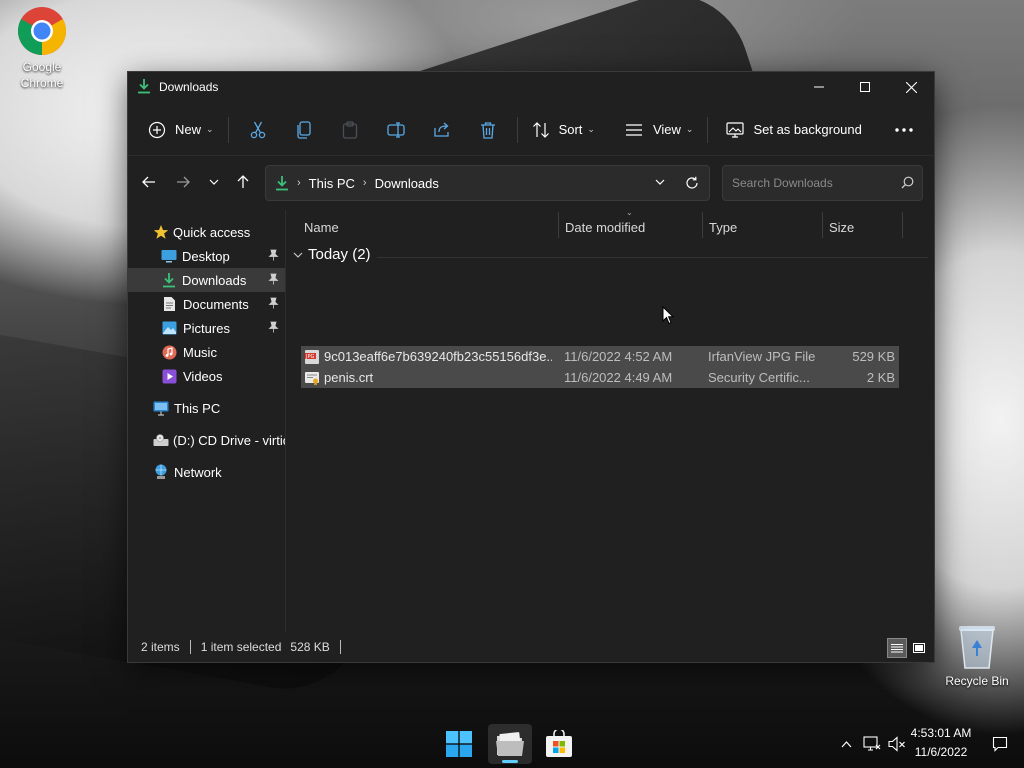 Image resolution: width=1024 pixels, height=768 pixels. Describe the element at coordinates (350, 130) in the screenshot. I see `paste-button` at that location.